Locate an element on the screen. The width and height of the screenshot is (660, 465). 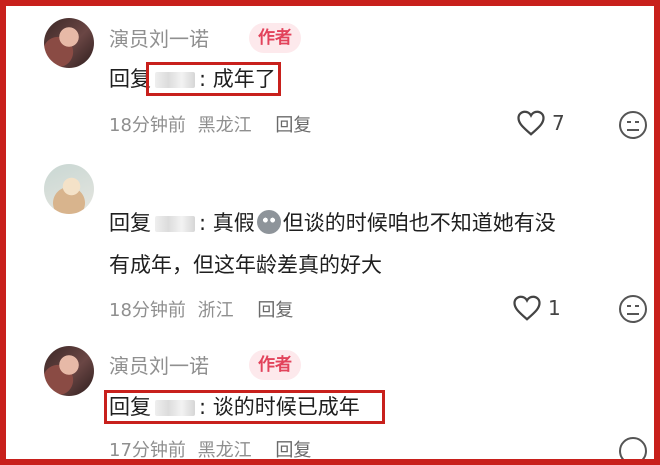
comment-text: 回复 : 真假 但谈的时候咱也不知道她有没 有成年，但这年龄差真的好大 is located at coordinates (374, 244).